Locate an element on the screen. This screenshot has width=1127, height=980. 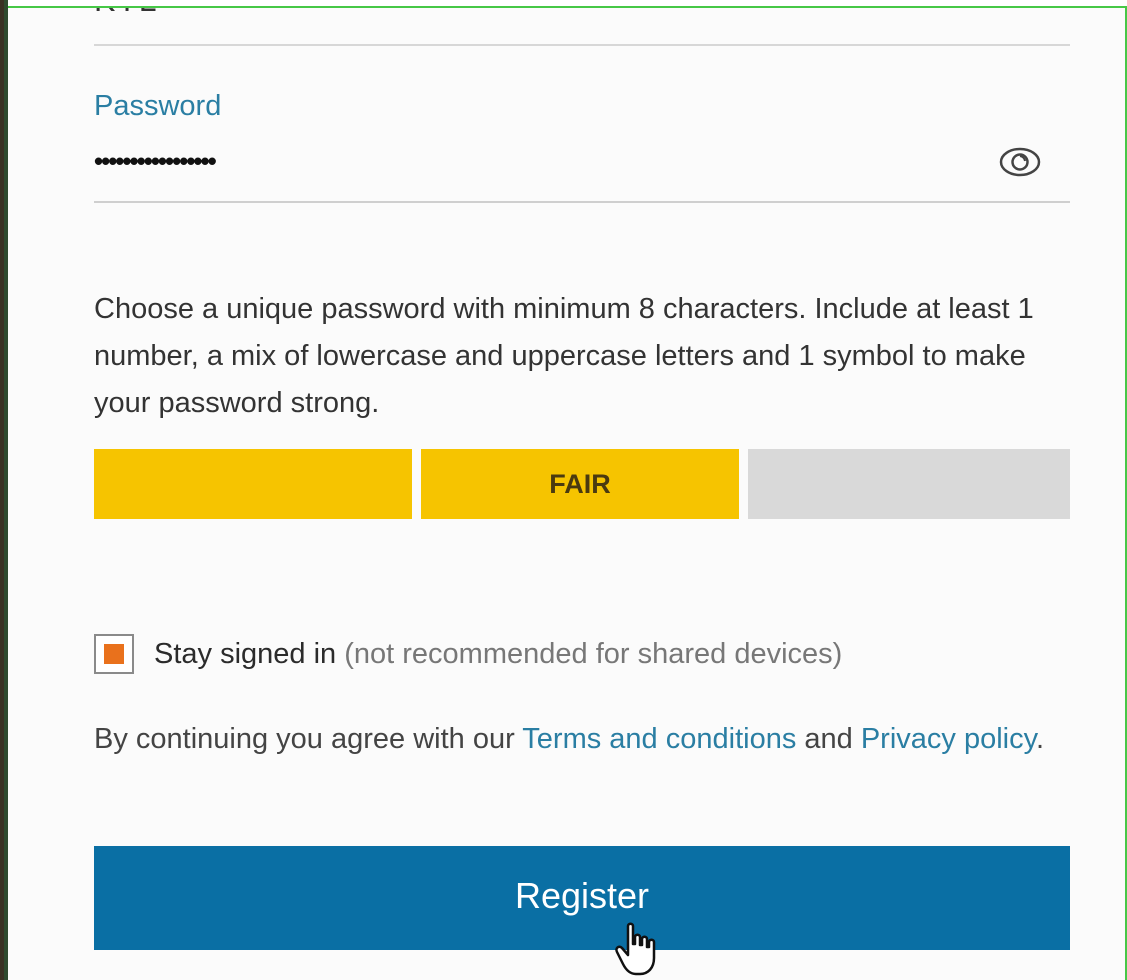
password-label: Password is located at coordinates (158, 106).